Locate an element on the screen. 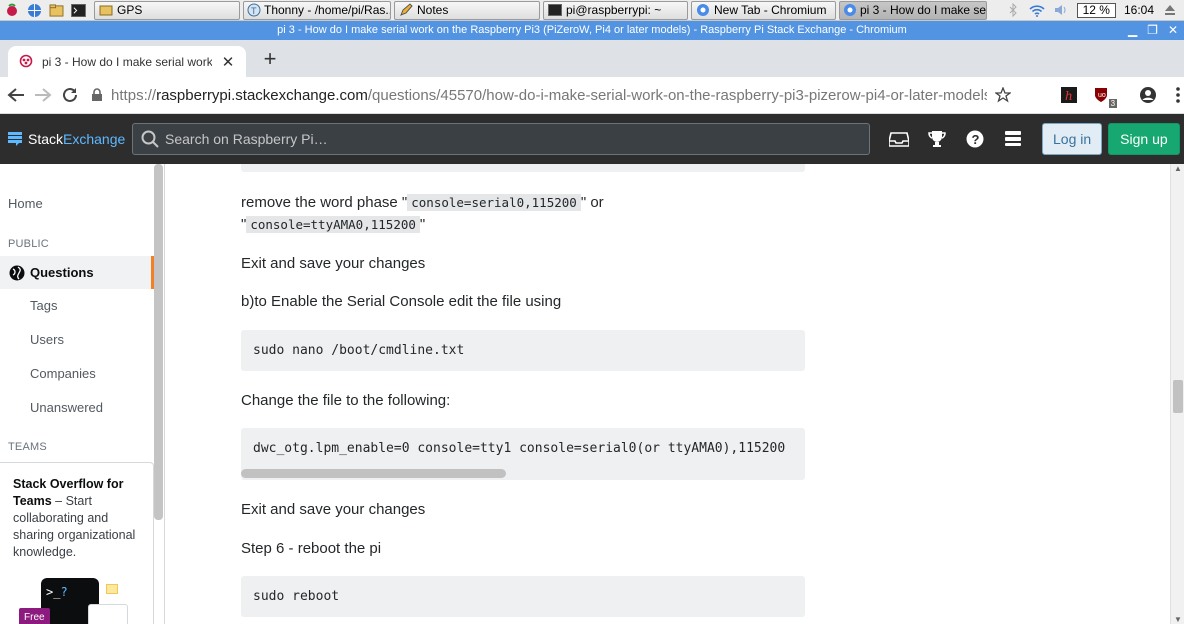 Image resolution: width=1184 pixels, height=624 pixels. text-fragment: " is located at coordinates (422, 224).